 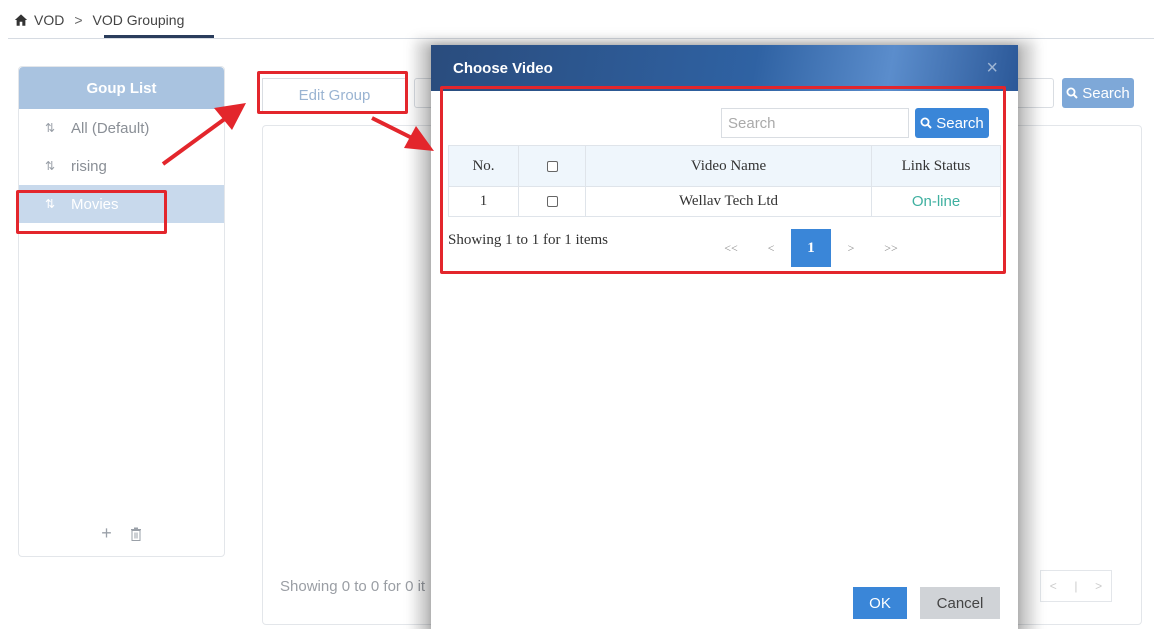 I want to click on video-search-button: Search, so click(x=952, y=123).